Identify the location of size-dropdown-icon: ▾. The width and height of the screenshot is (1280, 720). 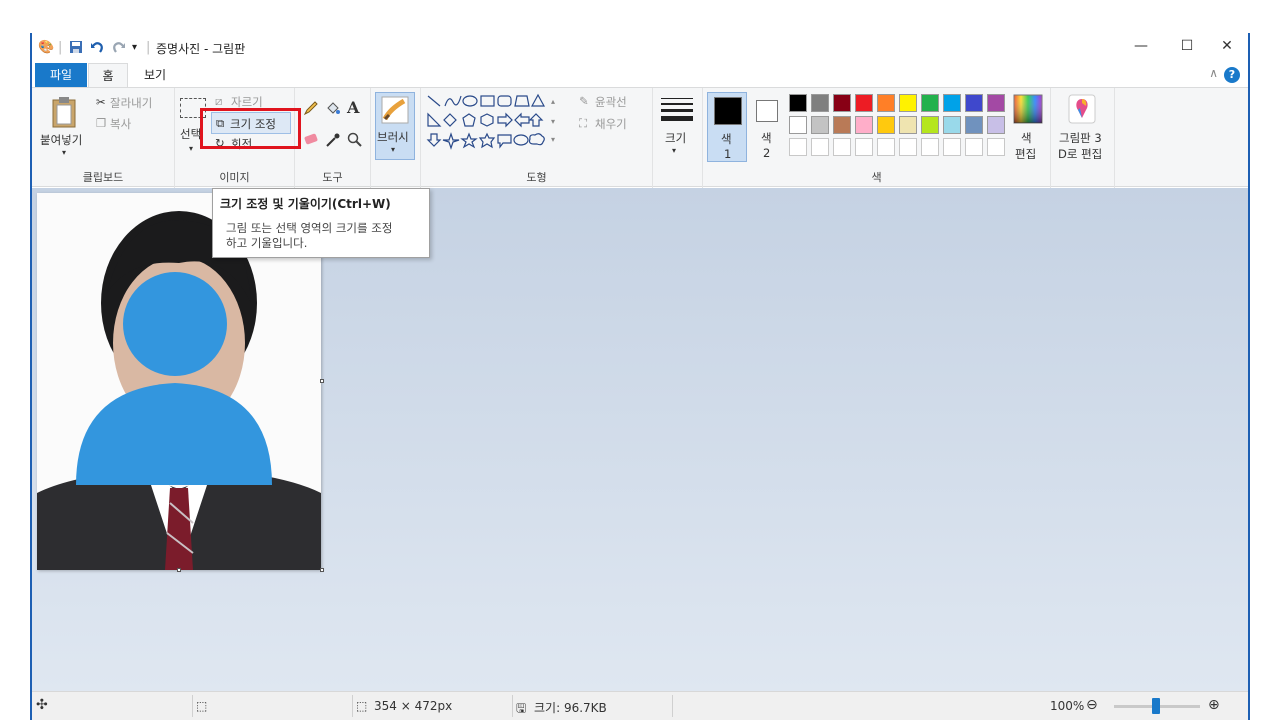
(674, 150).